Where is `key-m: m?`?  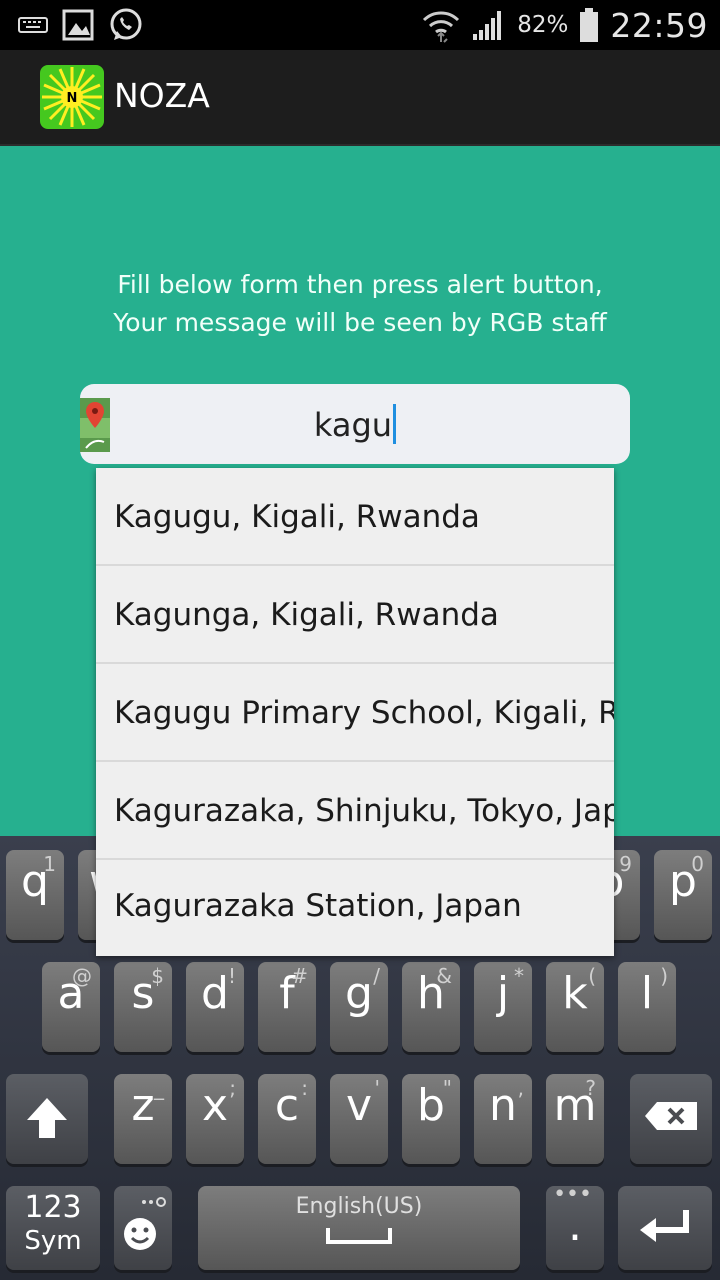 key-m: m? is located at coordinates (575, 1119).